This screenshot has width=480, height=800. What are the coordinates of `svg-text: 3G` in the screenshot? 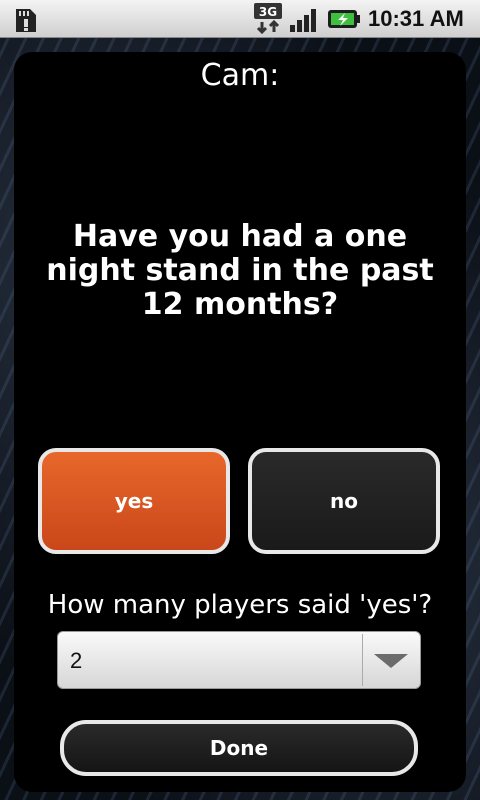 It's located at (268, 12).